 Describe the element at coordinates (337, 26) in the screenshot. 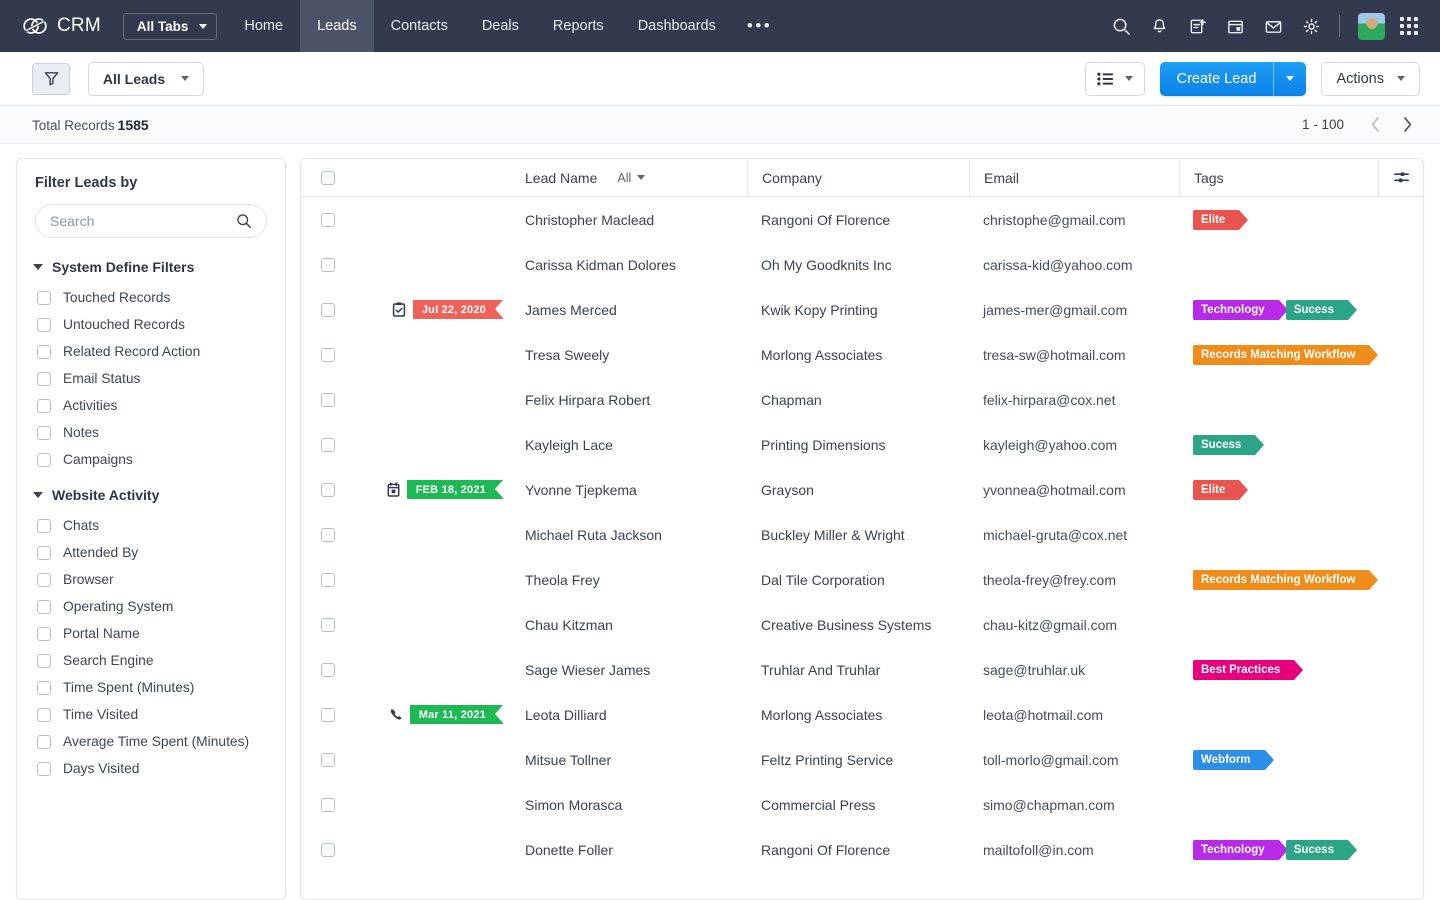

I see `nav-tab-leads: Leads` at that location.